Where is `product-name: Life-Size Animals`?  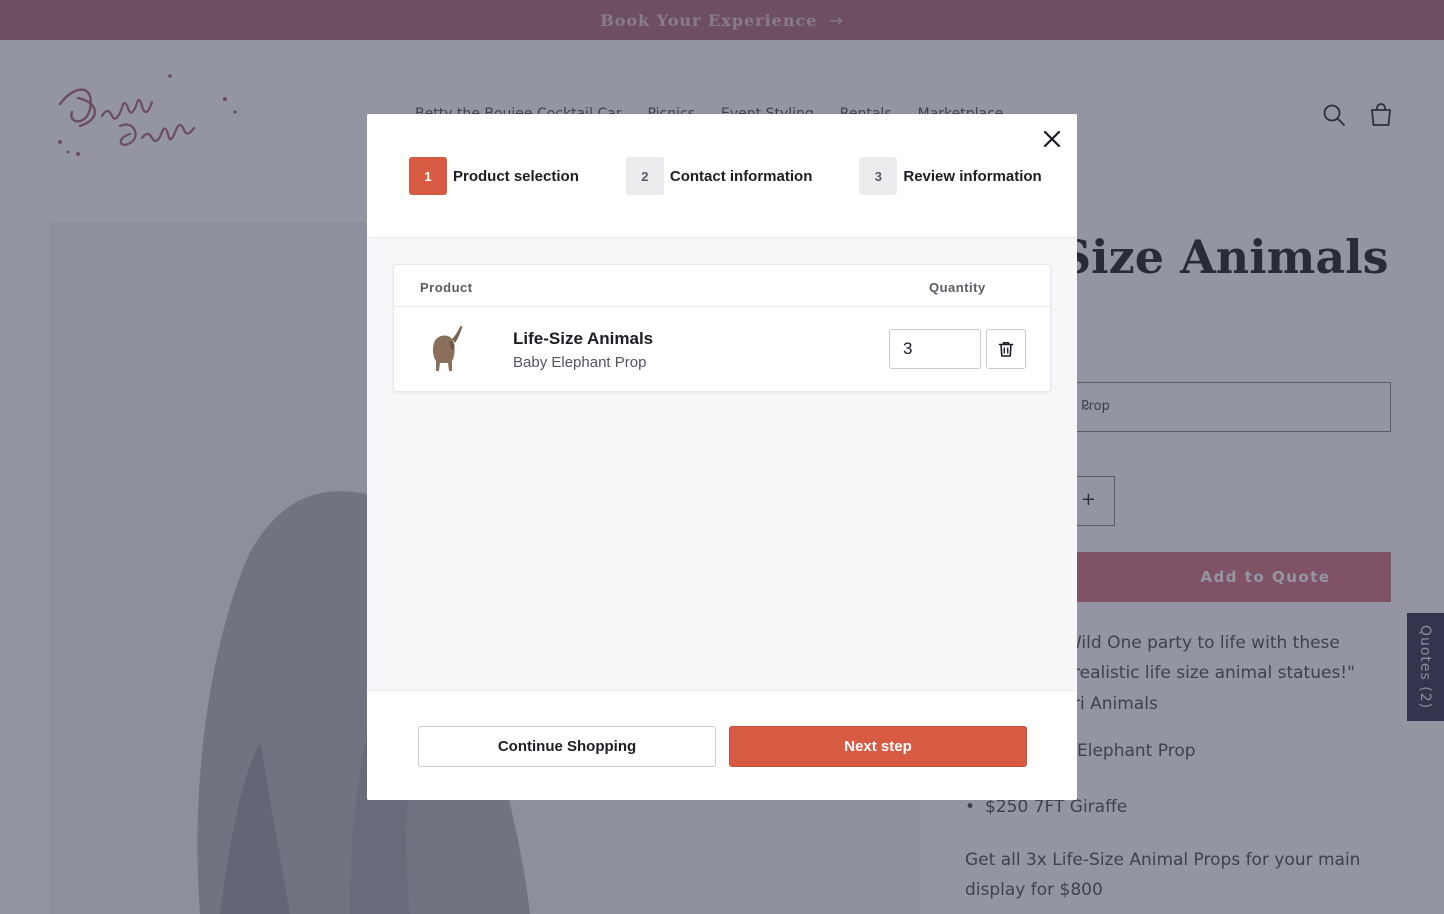 product-name: Life-Size Animals is located at coordinates (583, 338).